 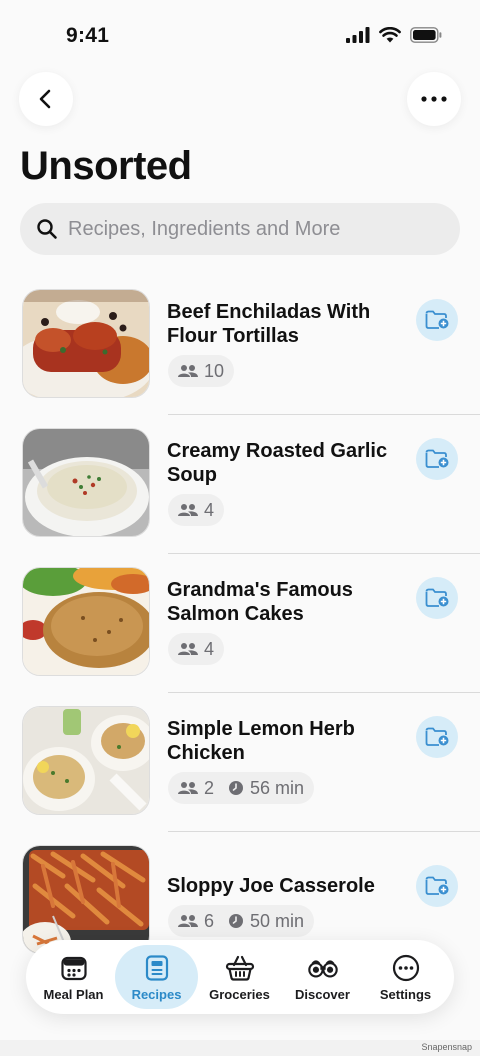 I want to click on recipe-row: Creamy Roasted Garlic Soup 4, so click(x=240, y=484).